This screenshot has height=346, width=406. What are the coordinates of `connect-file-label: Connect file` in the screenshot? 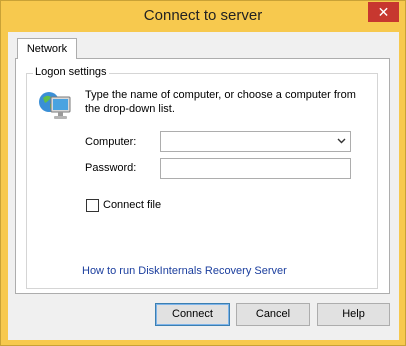 It's located at (132, 205).